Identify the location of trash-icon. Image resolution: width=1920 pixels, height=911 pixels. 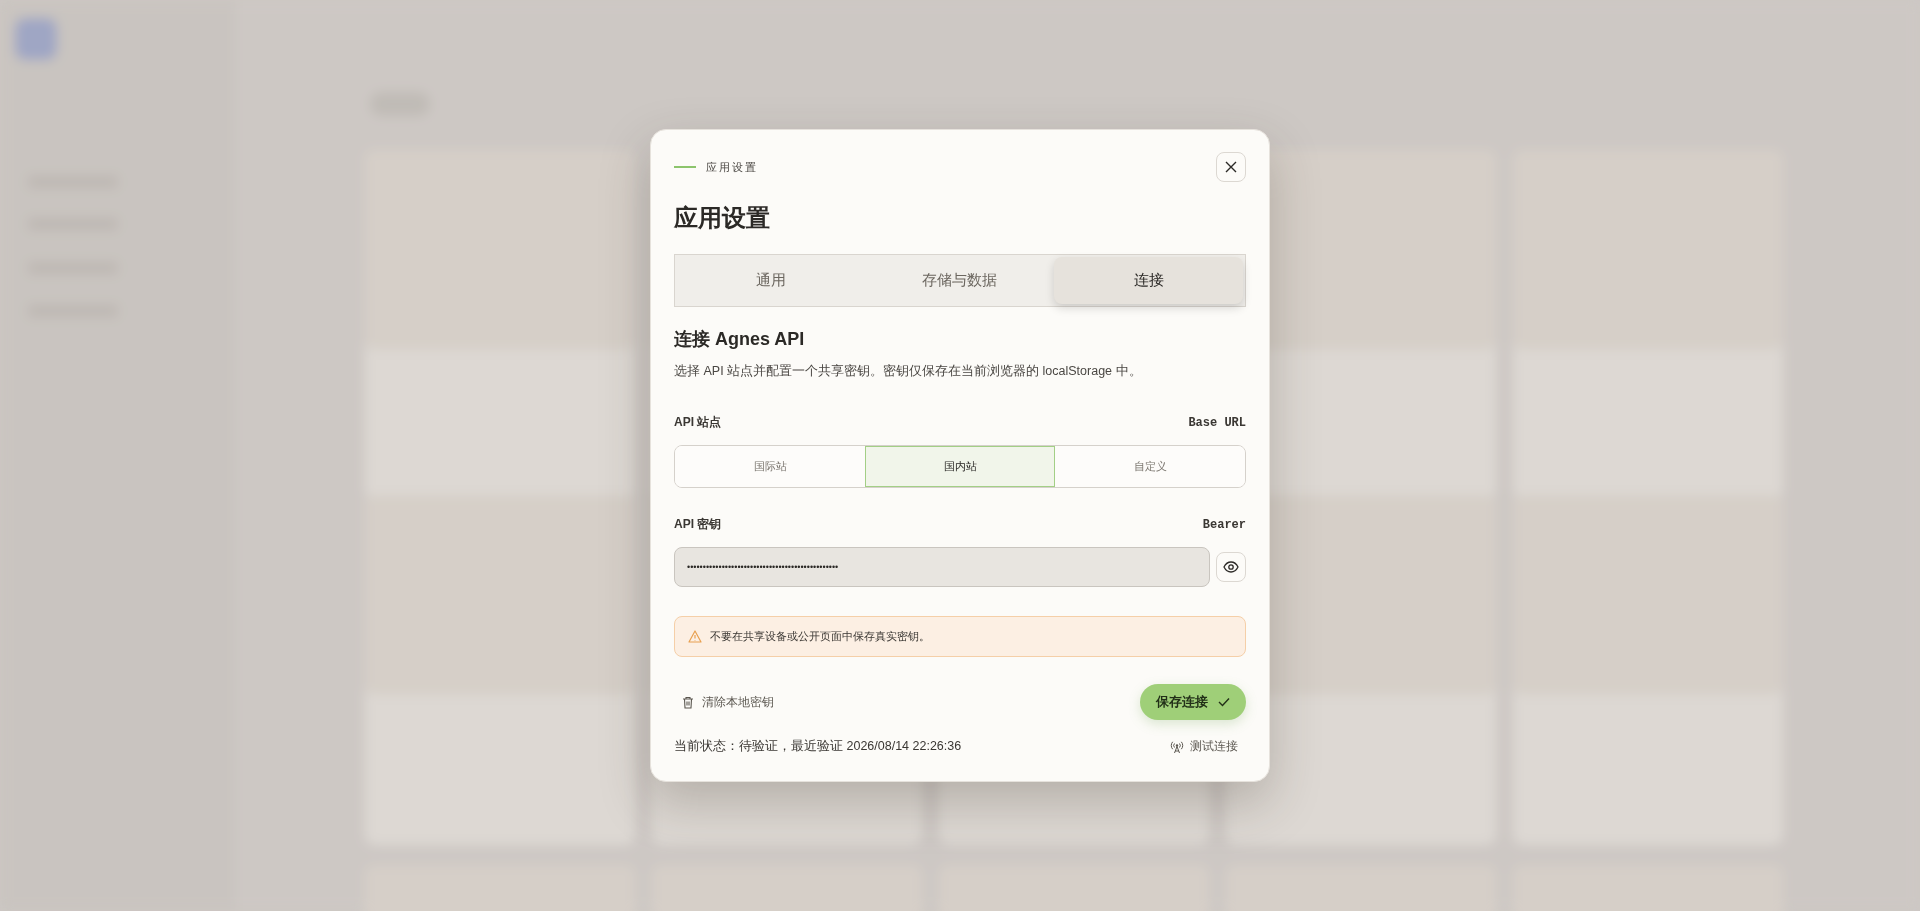
(688, 702).